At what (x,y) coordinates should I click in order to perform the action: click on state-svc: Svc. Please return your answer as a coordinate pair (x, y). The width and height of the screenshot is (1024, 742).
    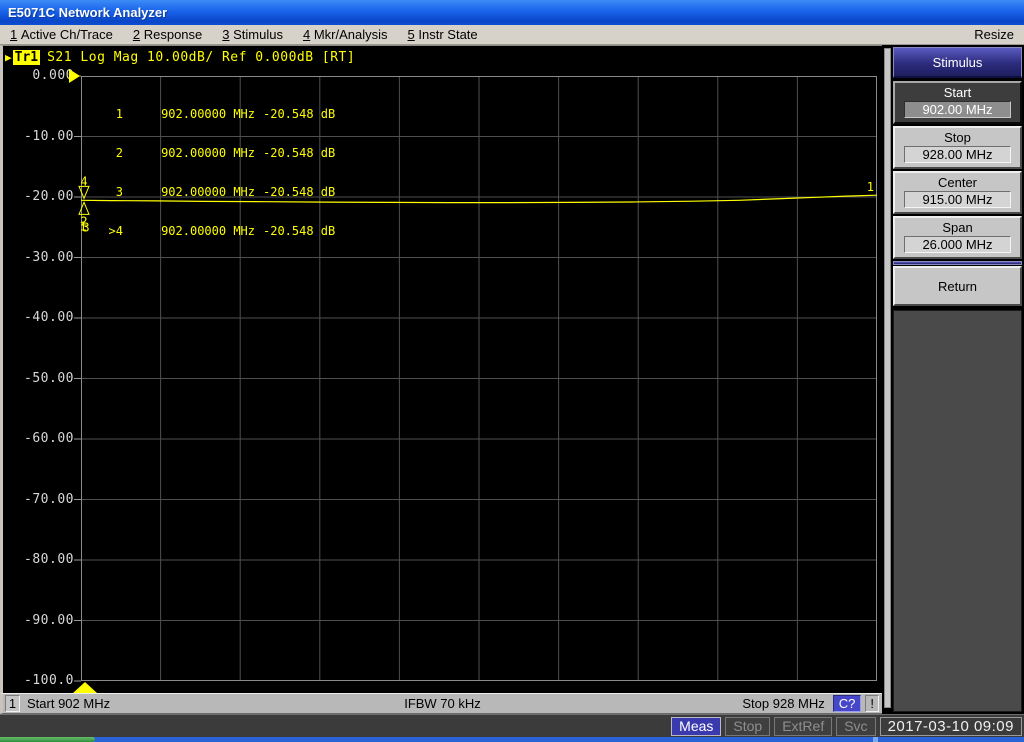
    Looking at the image, I should click on (856, 726).